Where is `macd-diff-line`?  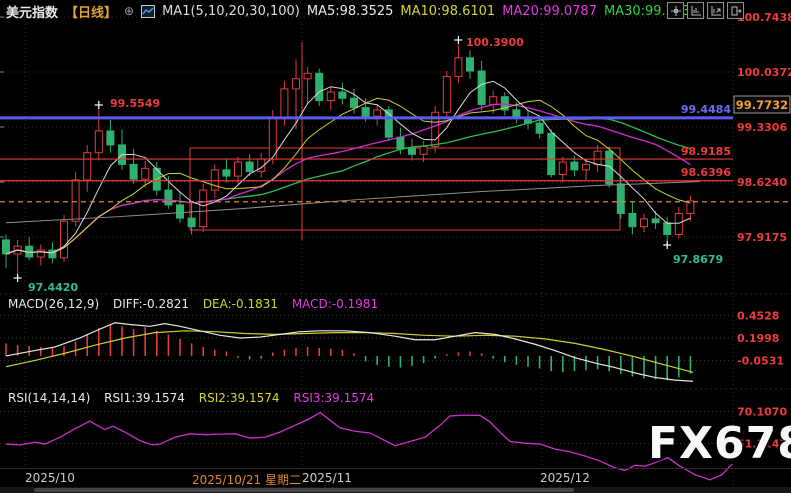
macd-diff-line is located at coordinates (349, 352).